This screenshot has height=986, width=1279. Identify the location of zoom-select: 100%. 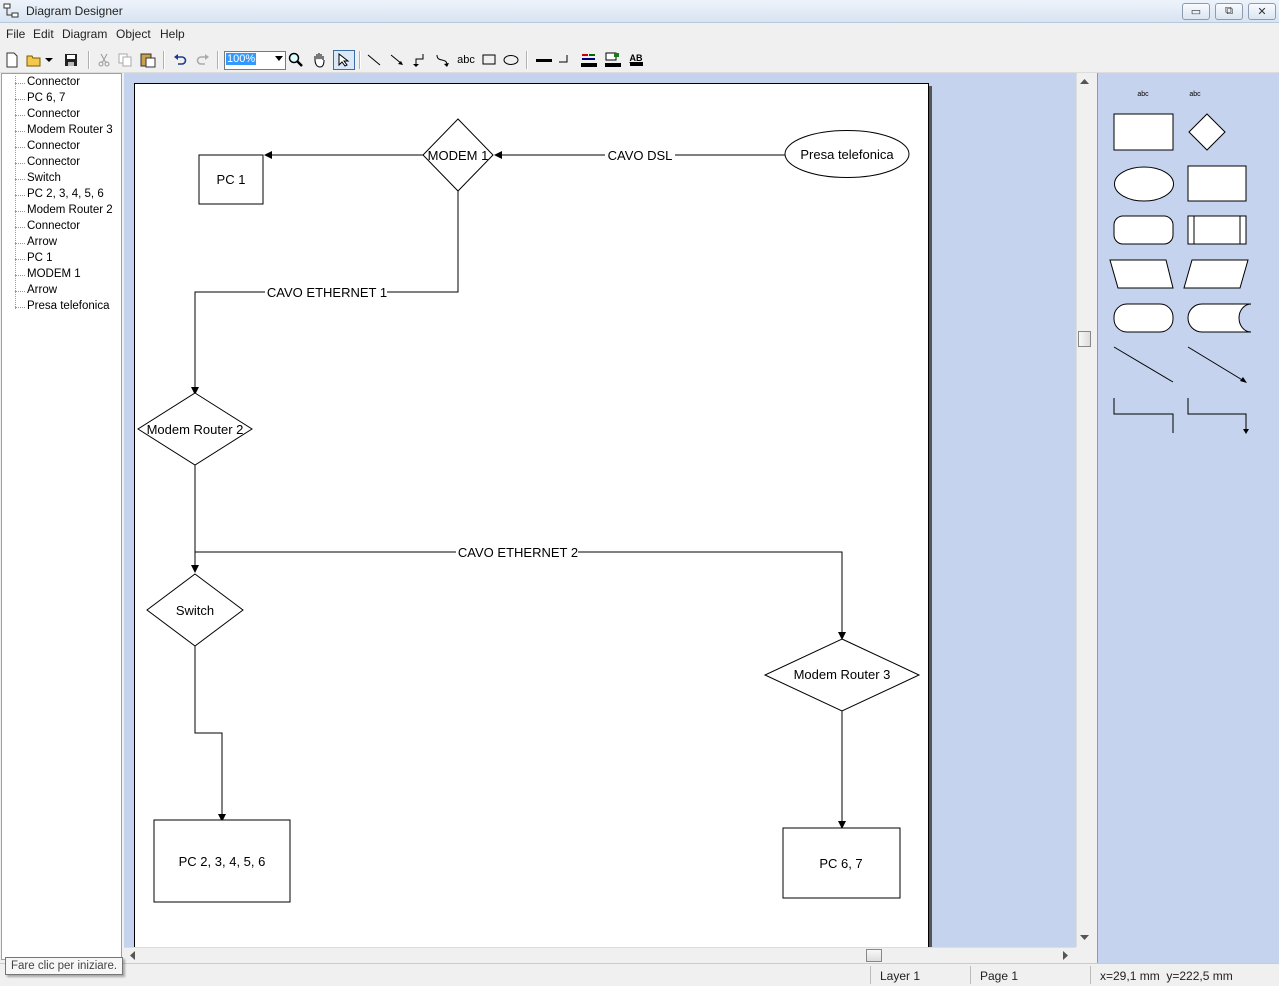
(255, 60).